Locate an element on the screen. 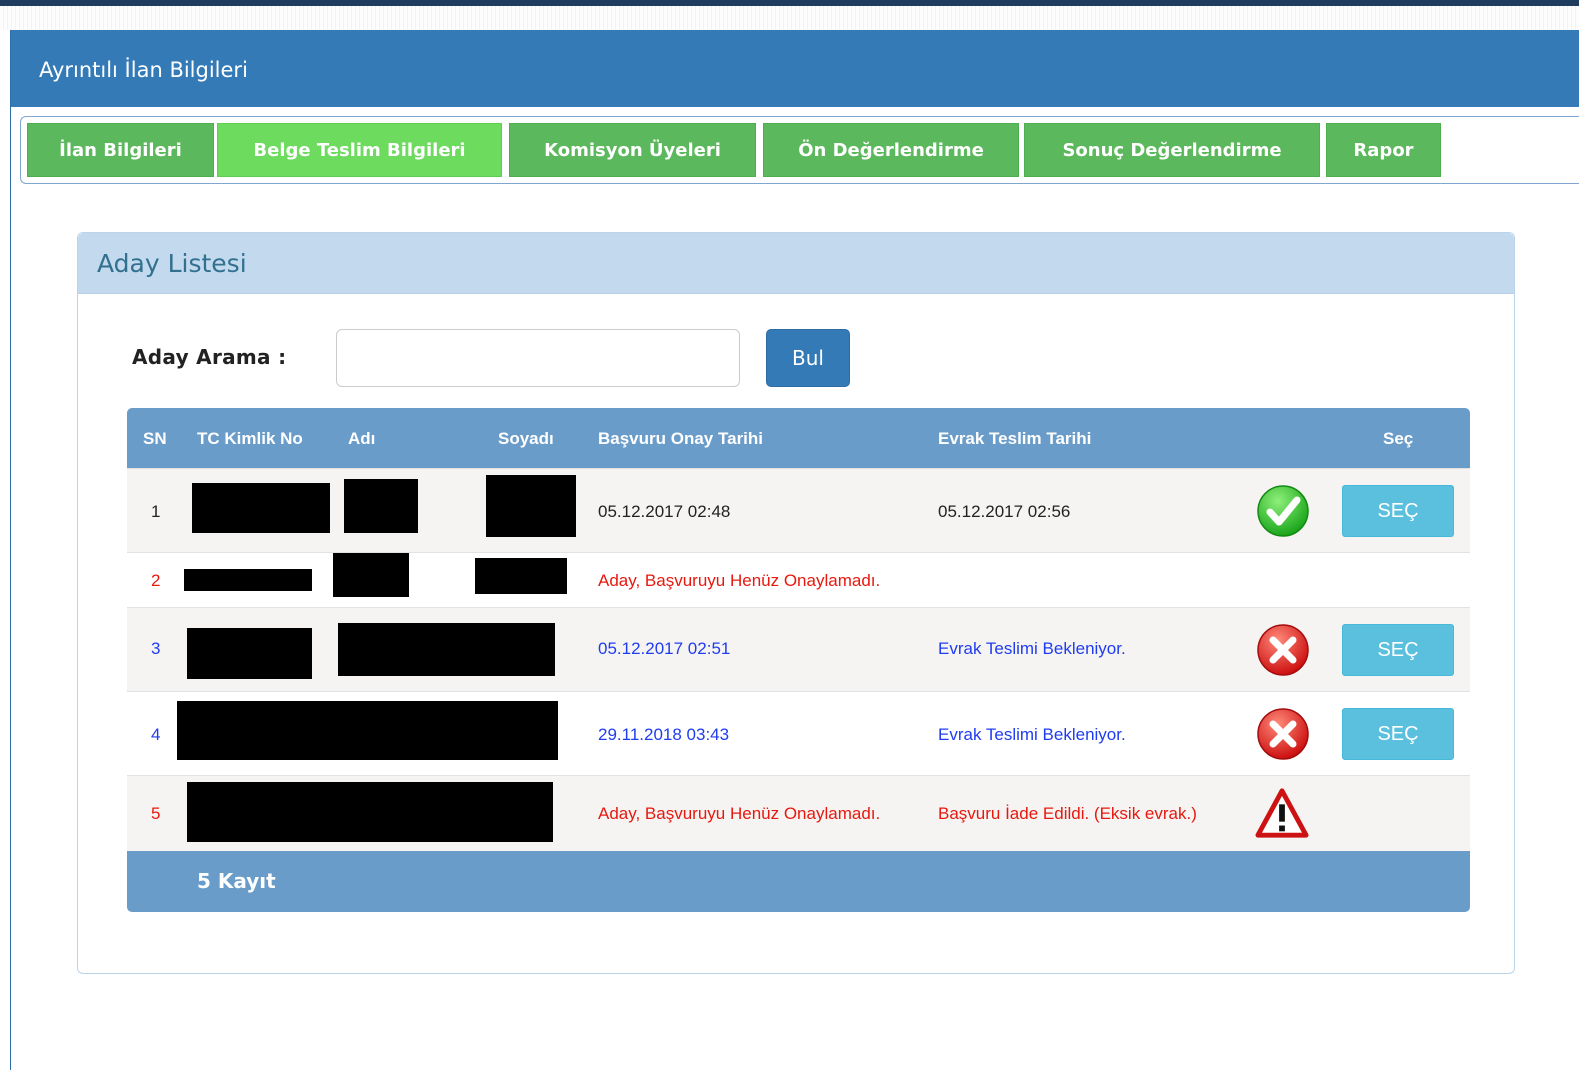  card-title: Aday Listesi is located at coordinates (796, 263).